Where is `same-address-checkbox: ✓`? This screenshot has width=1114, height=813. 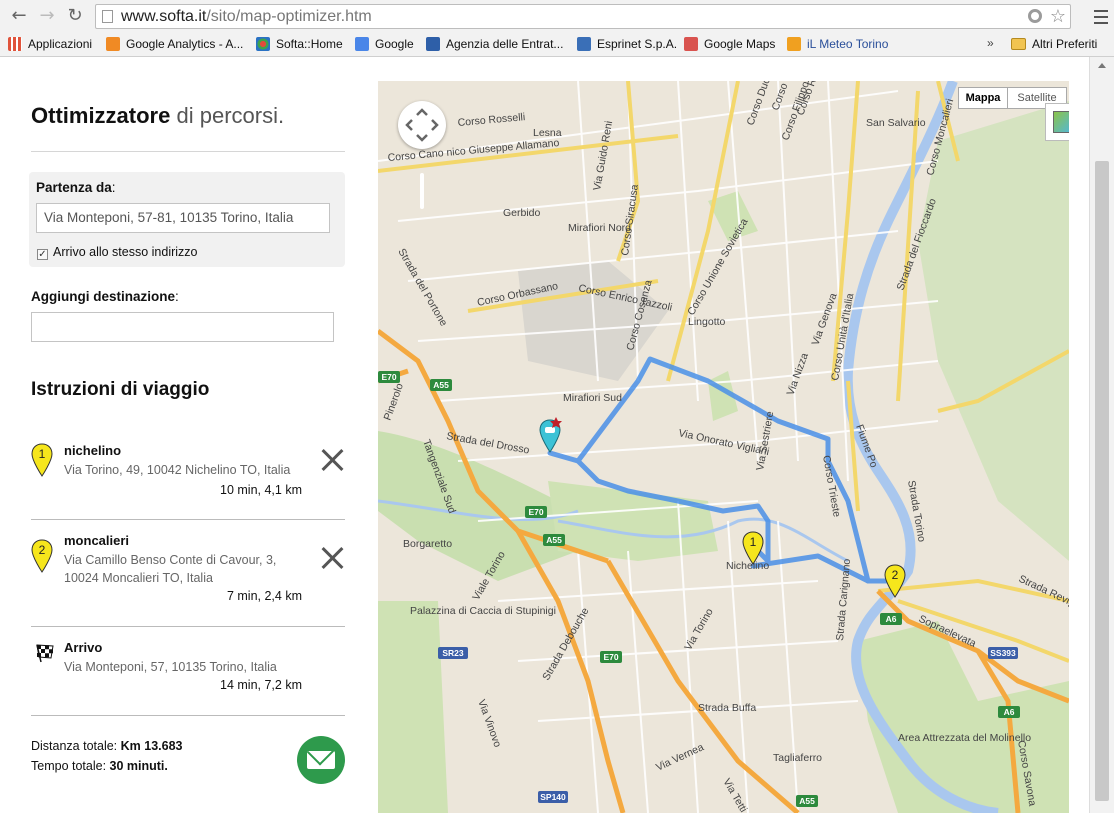
same-address-checkbox: ✓ is located at coordinates (42, 254).